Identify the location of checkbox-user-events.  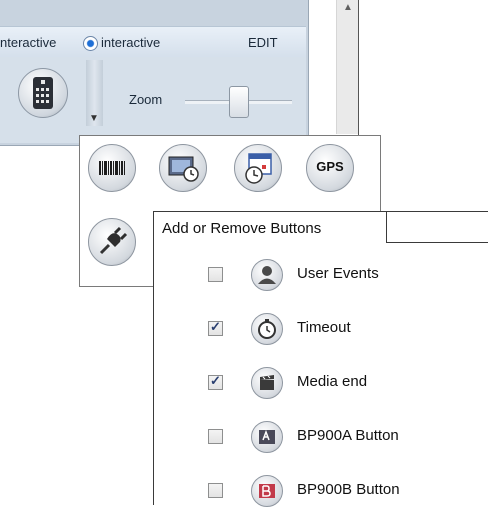
(215, 274).